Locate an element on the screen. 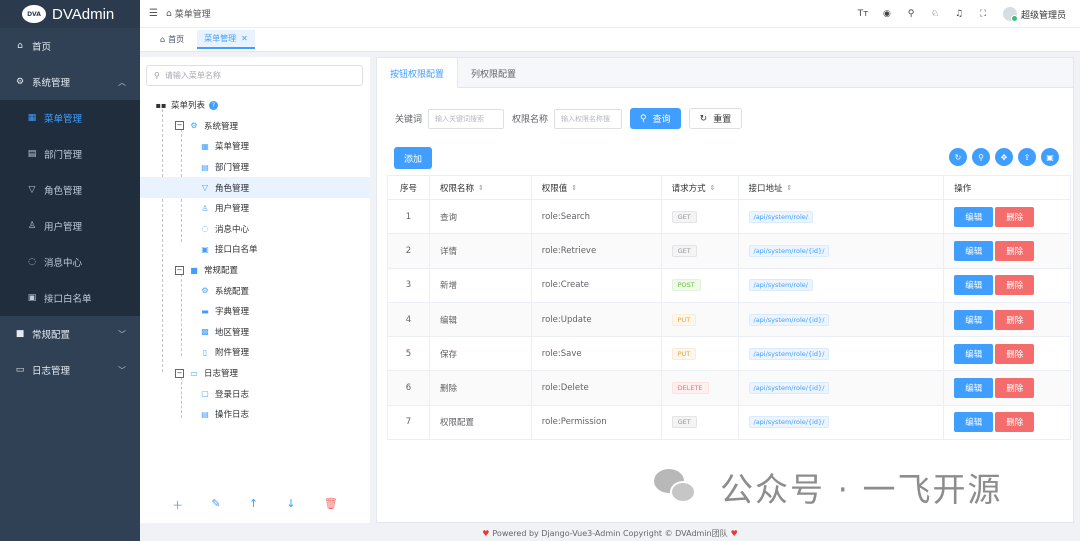  shirt-icon: ♘ is located at coordinates (935, 14).